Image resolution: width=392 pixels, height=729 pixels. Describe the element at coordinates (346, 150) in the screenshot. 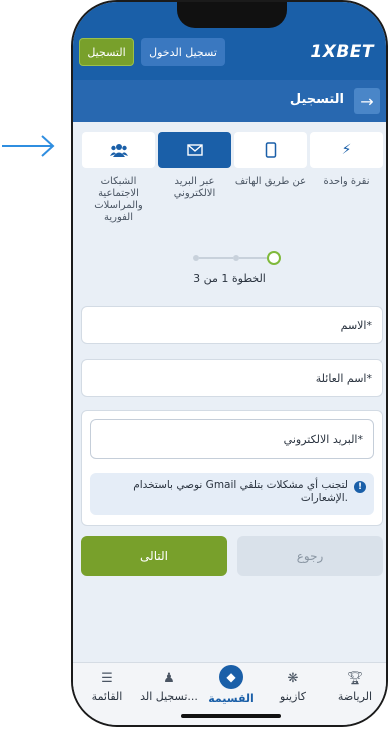

I see `lightning-icon: ⚡︎` at that location.